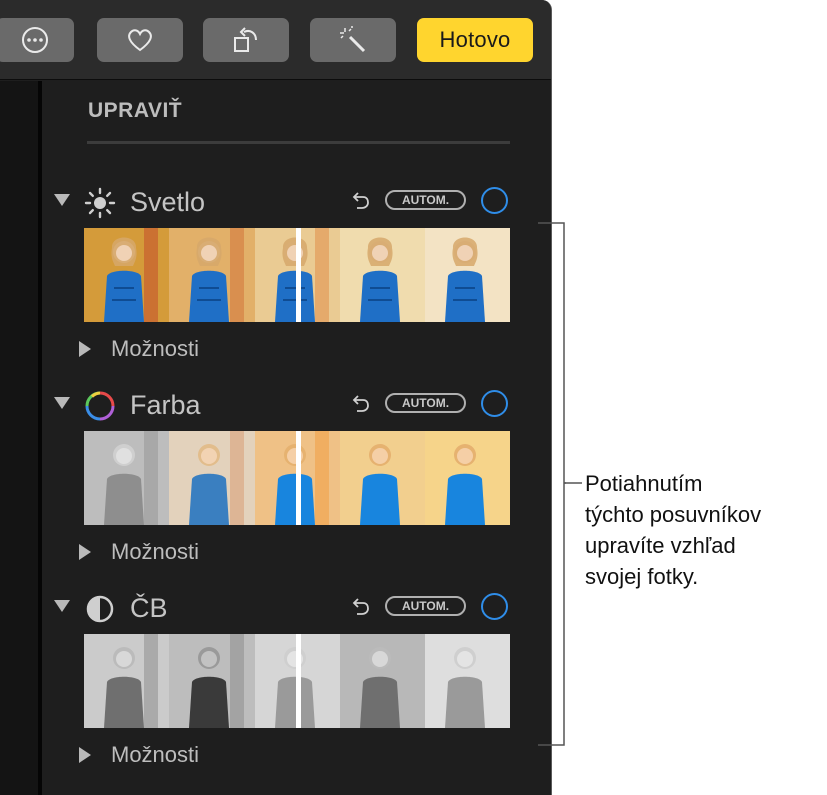  I want to click on more-button, so click(37, 40).